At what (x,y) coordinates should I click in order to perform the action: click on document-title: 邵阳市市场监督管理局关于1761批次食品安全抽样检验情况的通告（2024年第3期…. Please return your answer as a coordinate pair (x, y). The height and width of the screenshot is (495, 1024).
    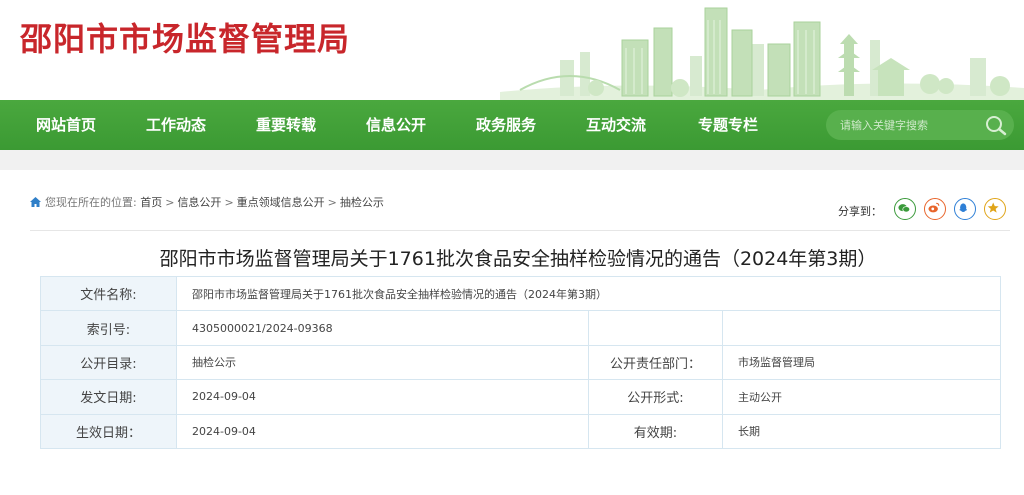
    Looking at the image, I should click on (518, 259).